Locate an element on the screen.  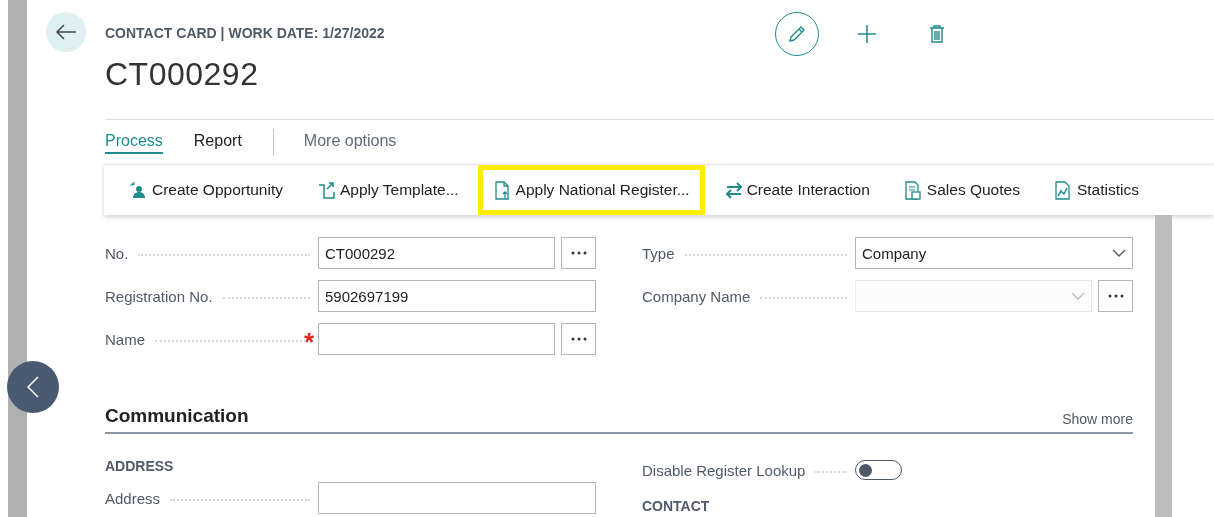
back-button is located at coordinates (66, 32).